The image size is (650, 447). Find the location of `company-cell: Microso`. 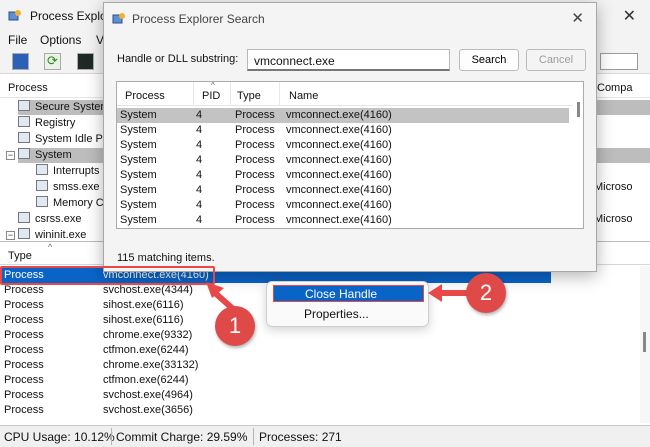

company-cell: Microso is located at coordinates (613, 219).